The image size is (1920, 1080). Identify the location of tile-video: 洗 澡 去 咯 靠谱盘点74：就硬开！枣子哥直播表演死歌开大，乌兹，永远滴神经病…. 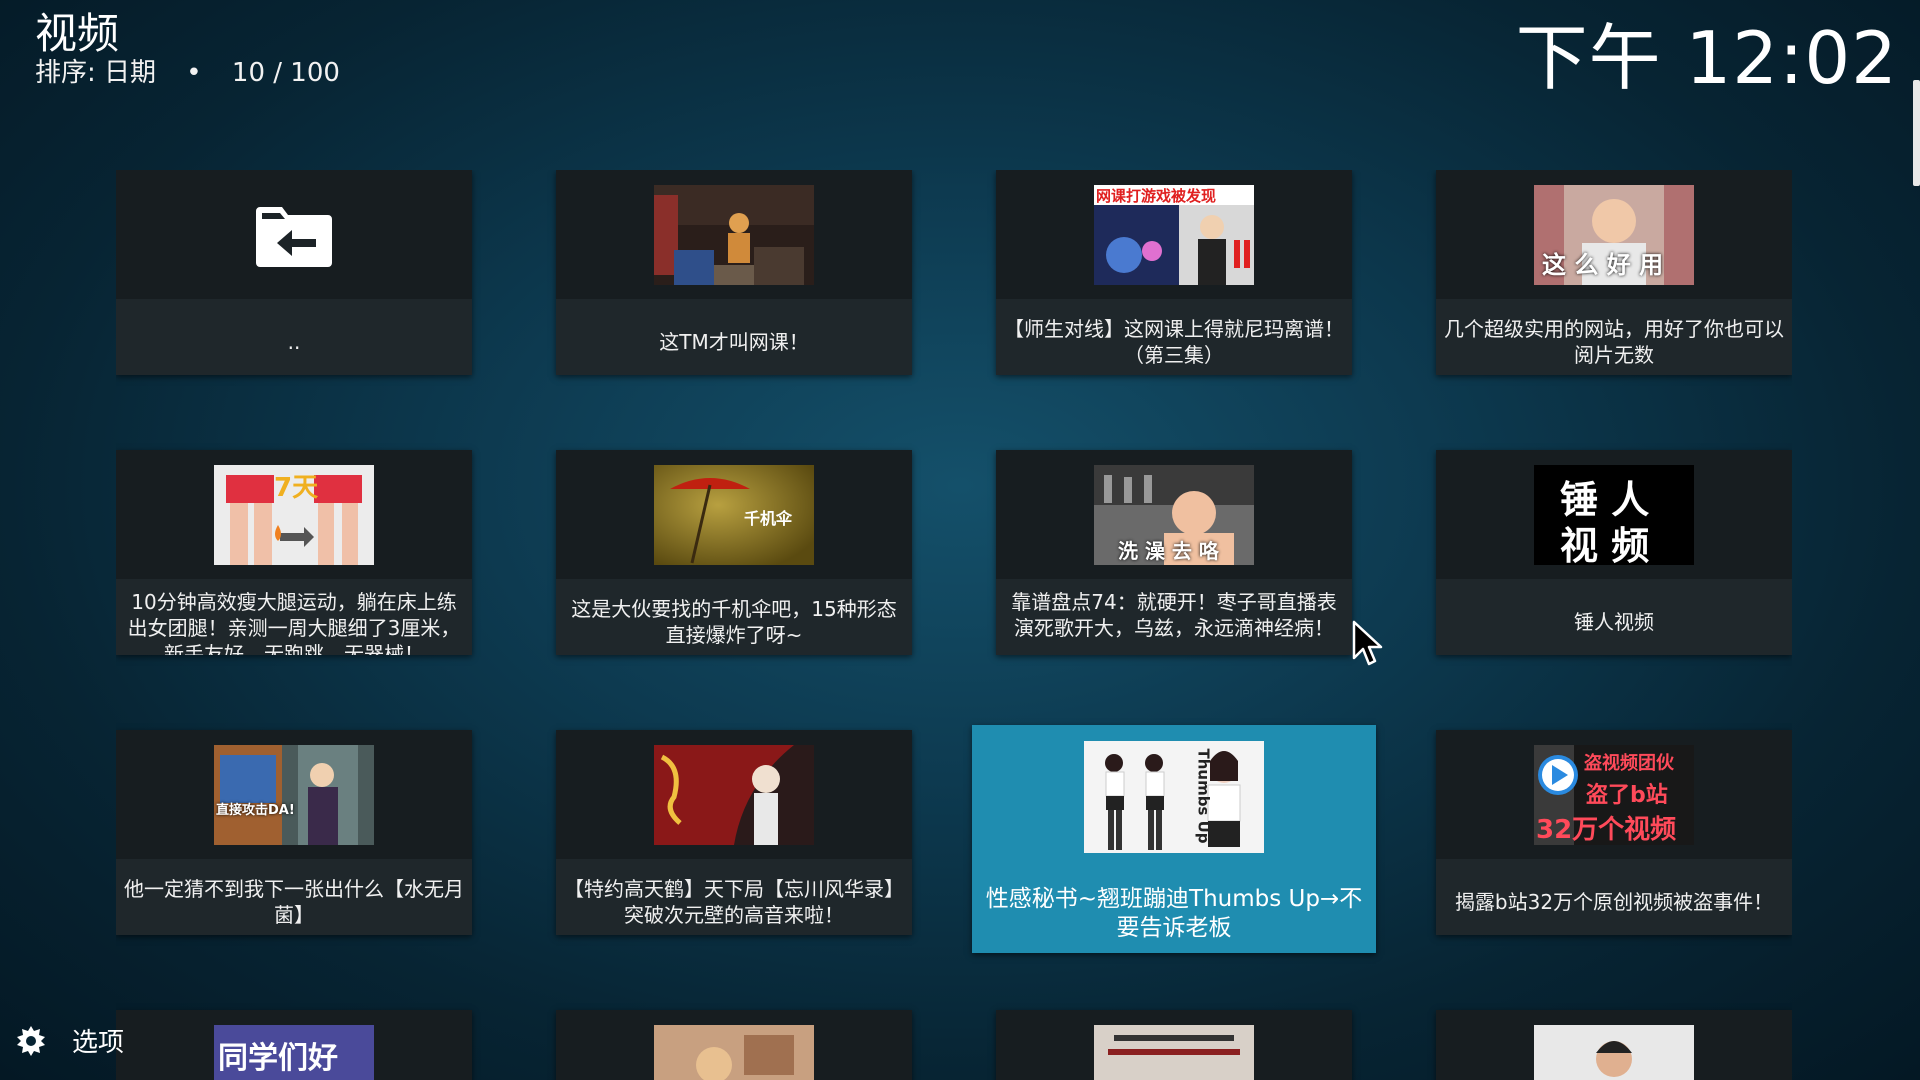
(1174, 552).